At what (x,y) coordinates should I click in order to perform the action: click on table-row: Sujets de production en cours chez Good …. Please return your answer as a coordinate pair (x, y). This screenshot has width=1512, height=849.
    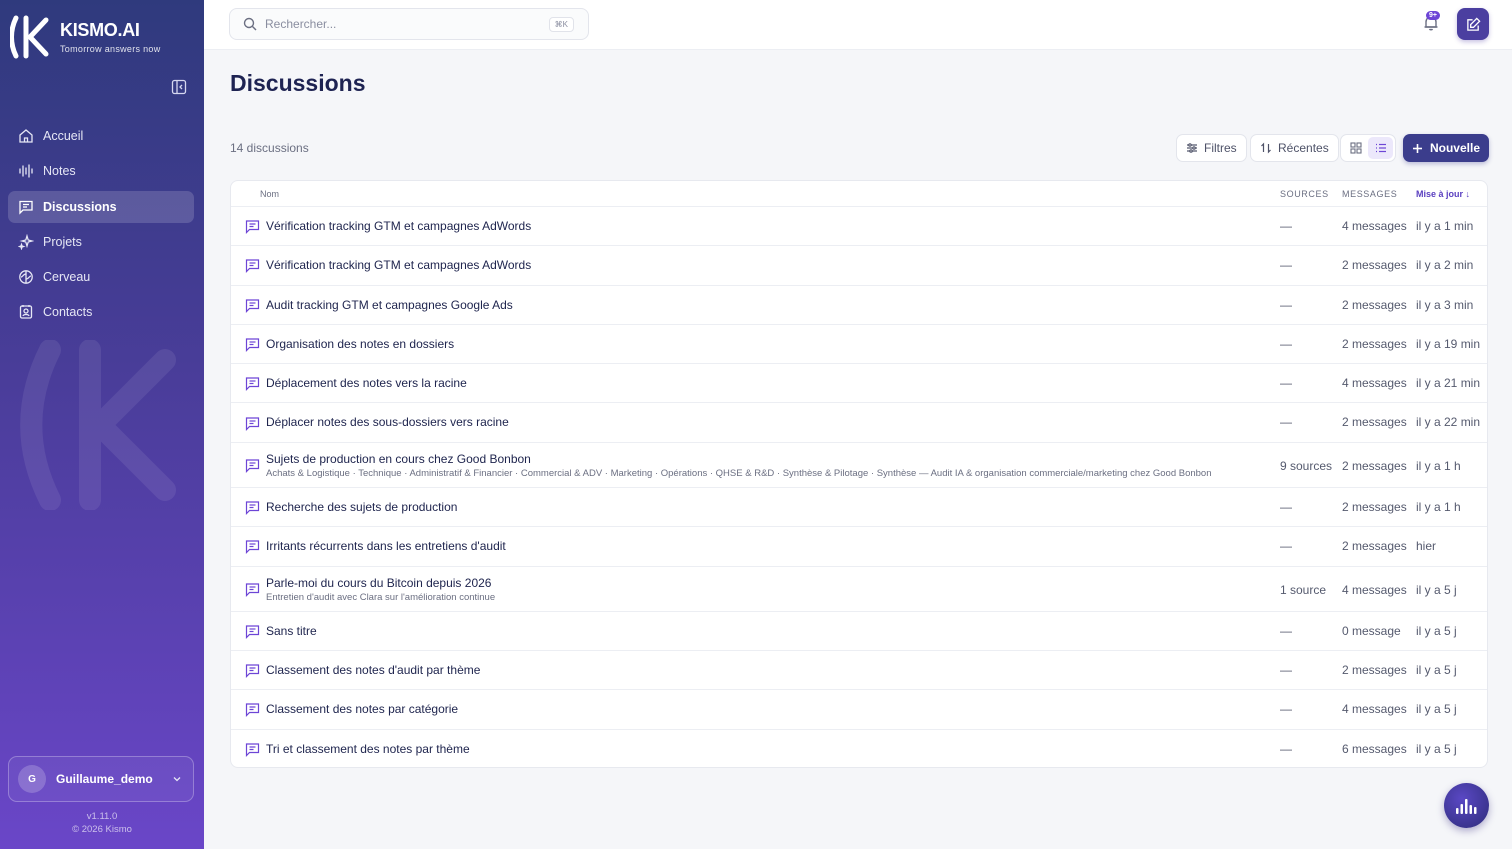
    Looking at the image, I should click on (859, 465).